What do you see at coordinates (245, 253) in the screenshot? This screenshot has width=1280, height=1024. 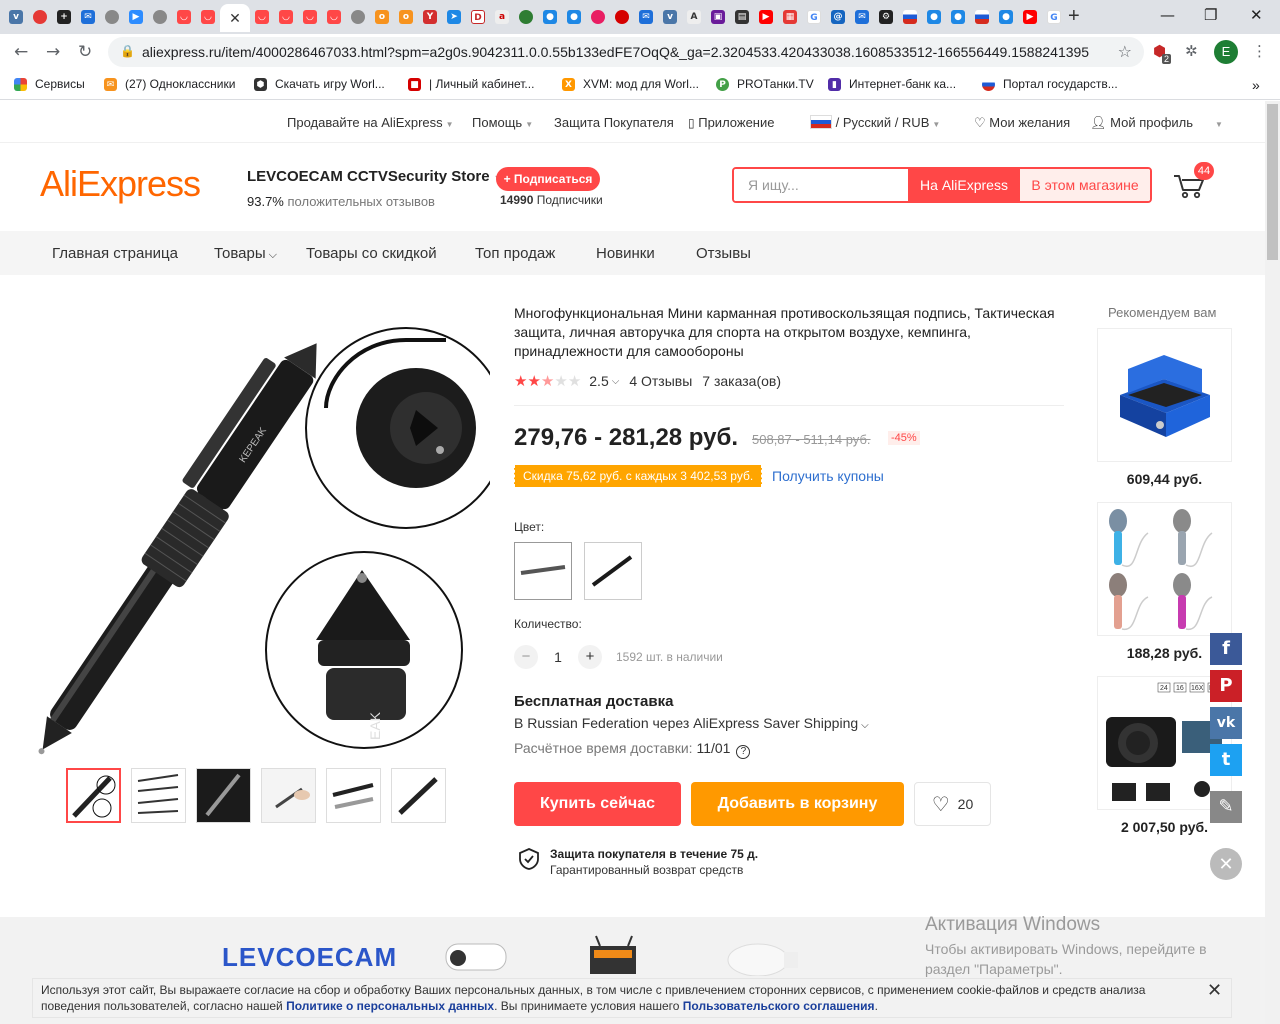 I see `store-nav-products: Товары ⌵` at bounding box center [245, 253].